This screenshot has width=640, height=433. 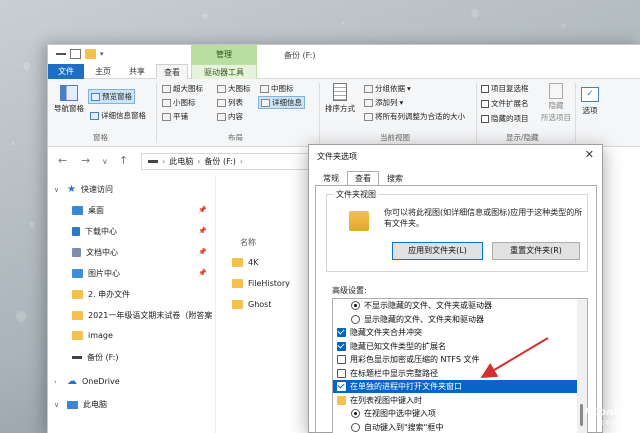 What do you see at coordinates (182, 88) in the screenshot?
I see `layout-xl-icons: 超大图标` at bounding box center [182, 88].